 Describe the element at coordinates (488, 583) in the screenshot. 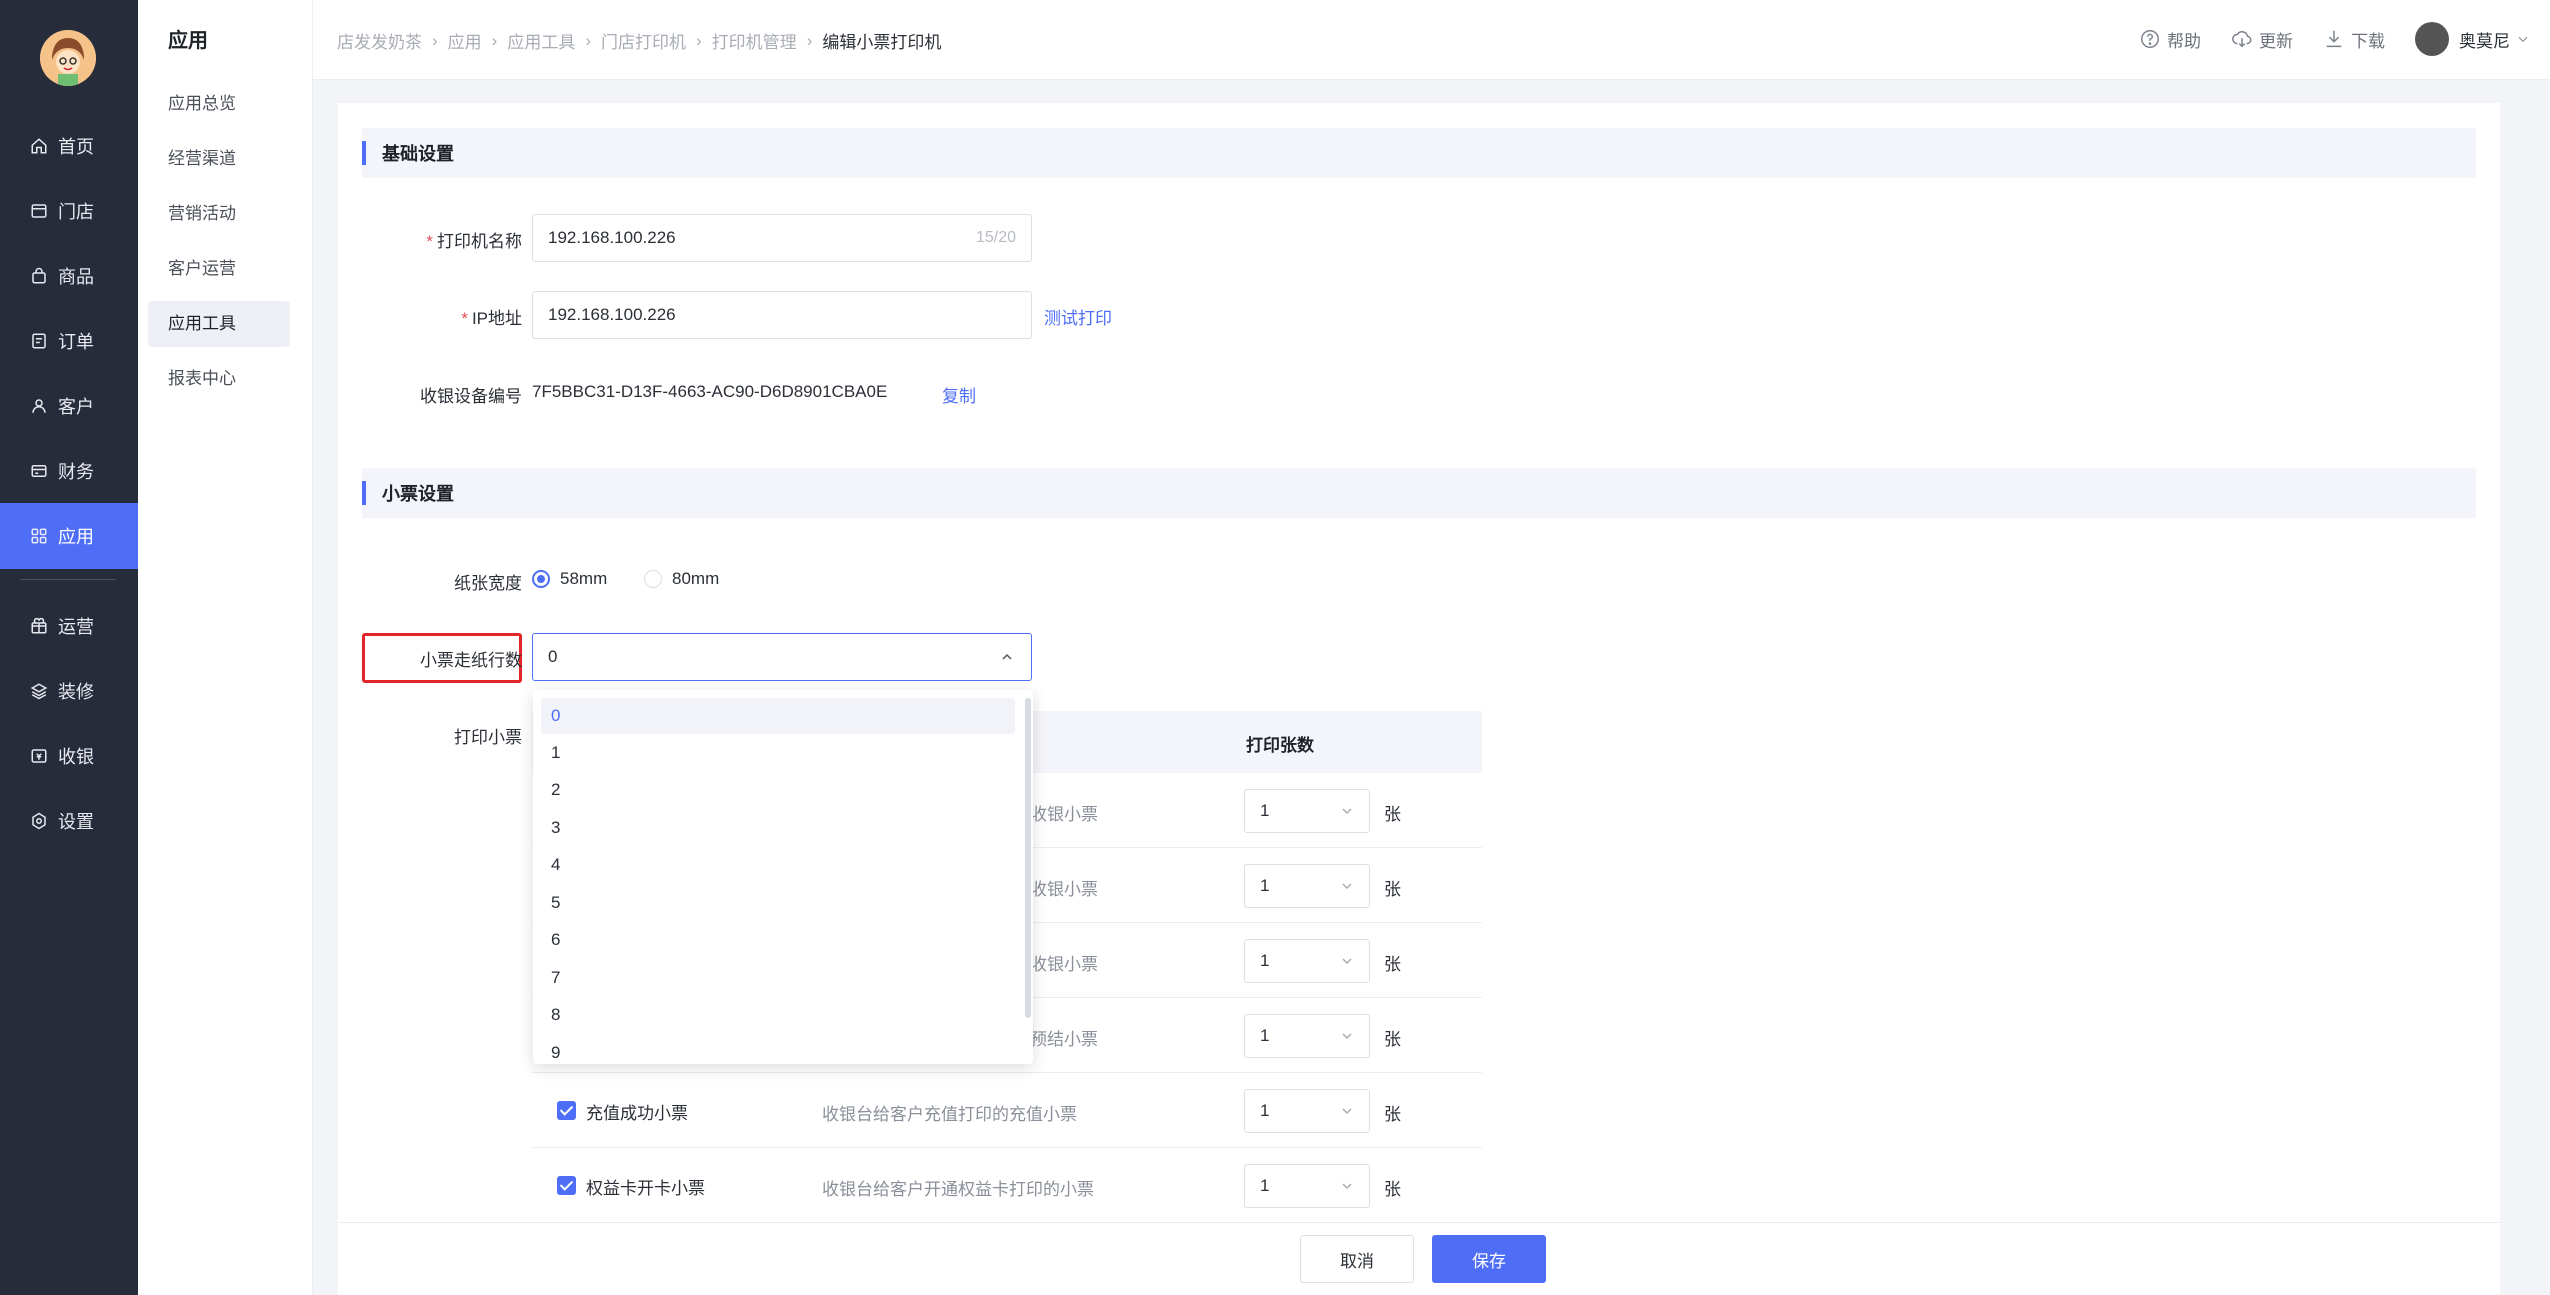

I see `paper-width-label: 纸张宽度` at that location.